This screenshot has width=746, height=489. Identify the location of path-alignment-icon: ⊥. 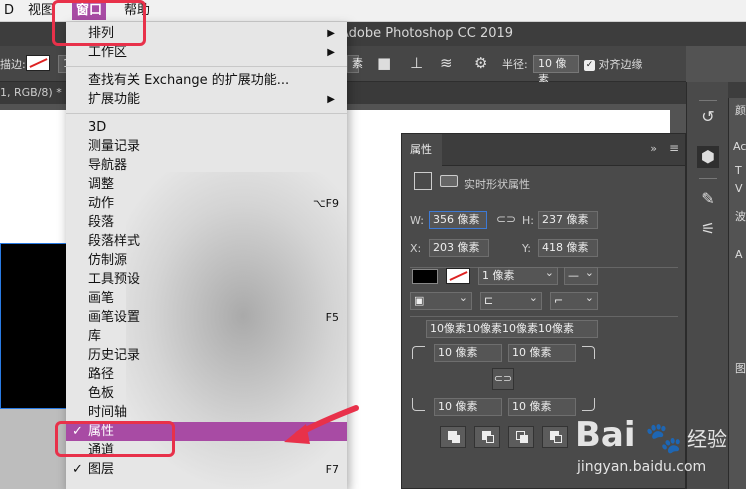
(416, 63).